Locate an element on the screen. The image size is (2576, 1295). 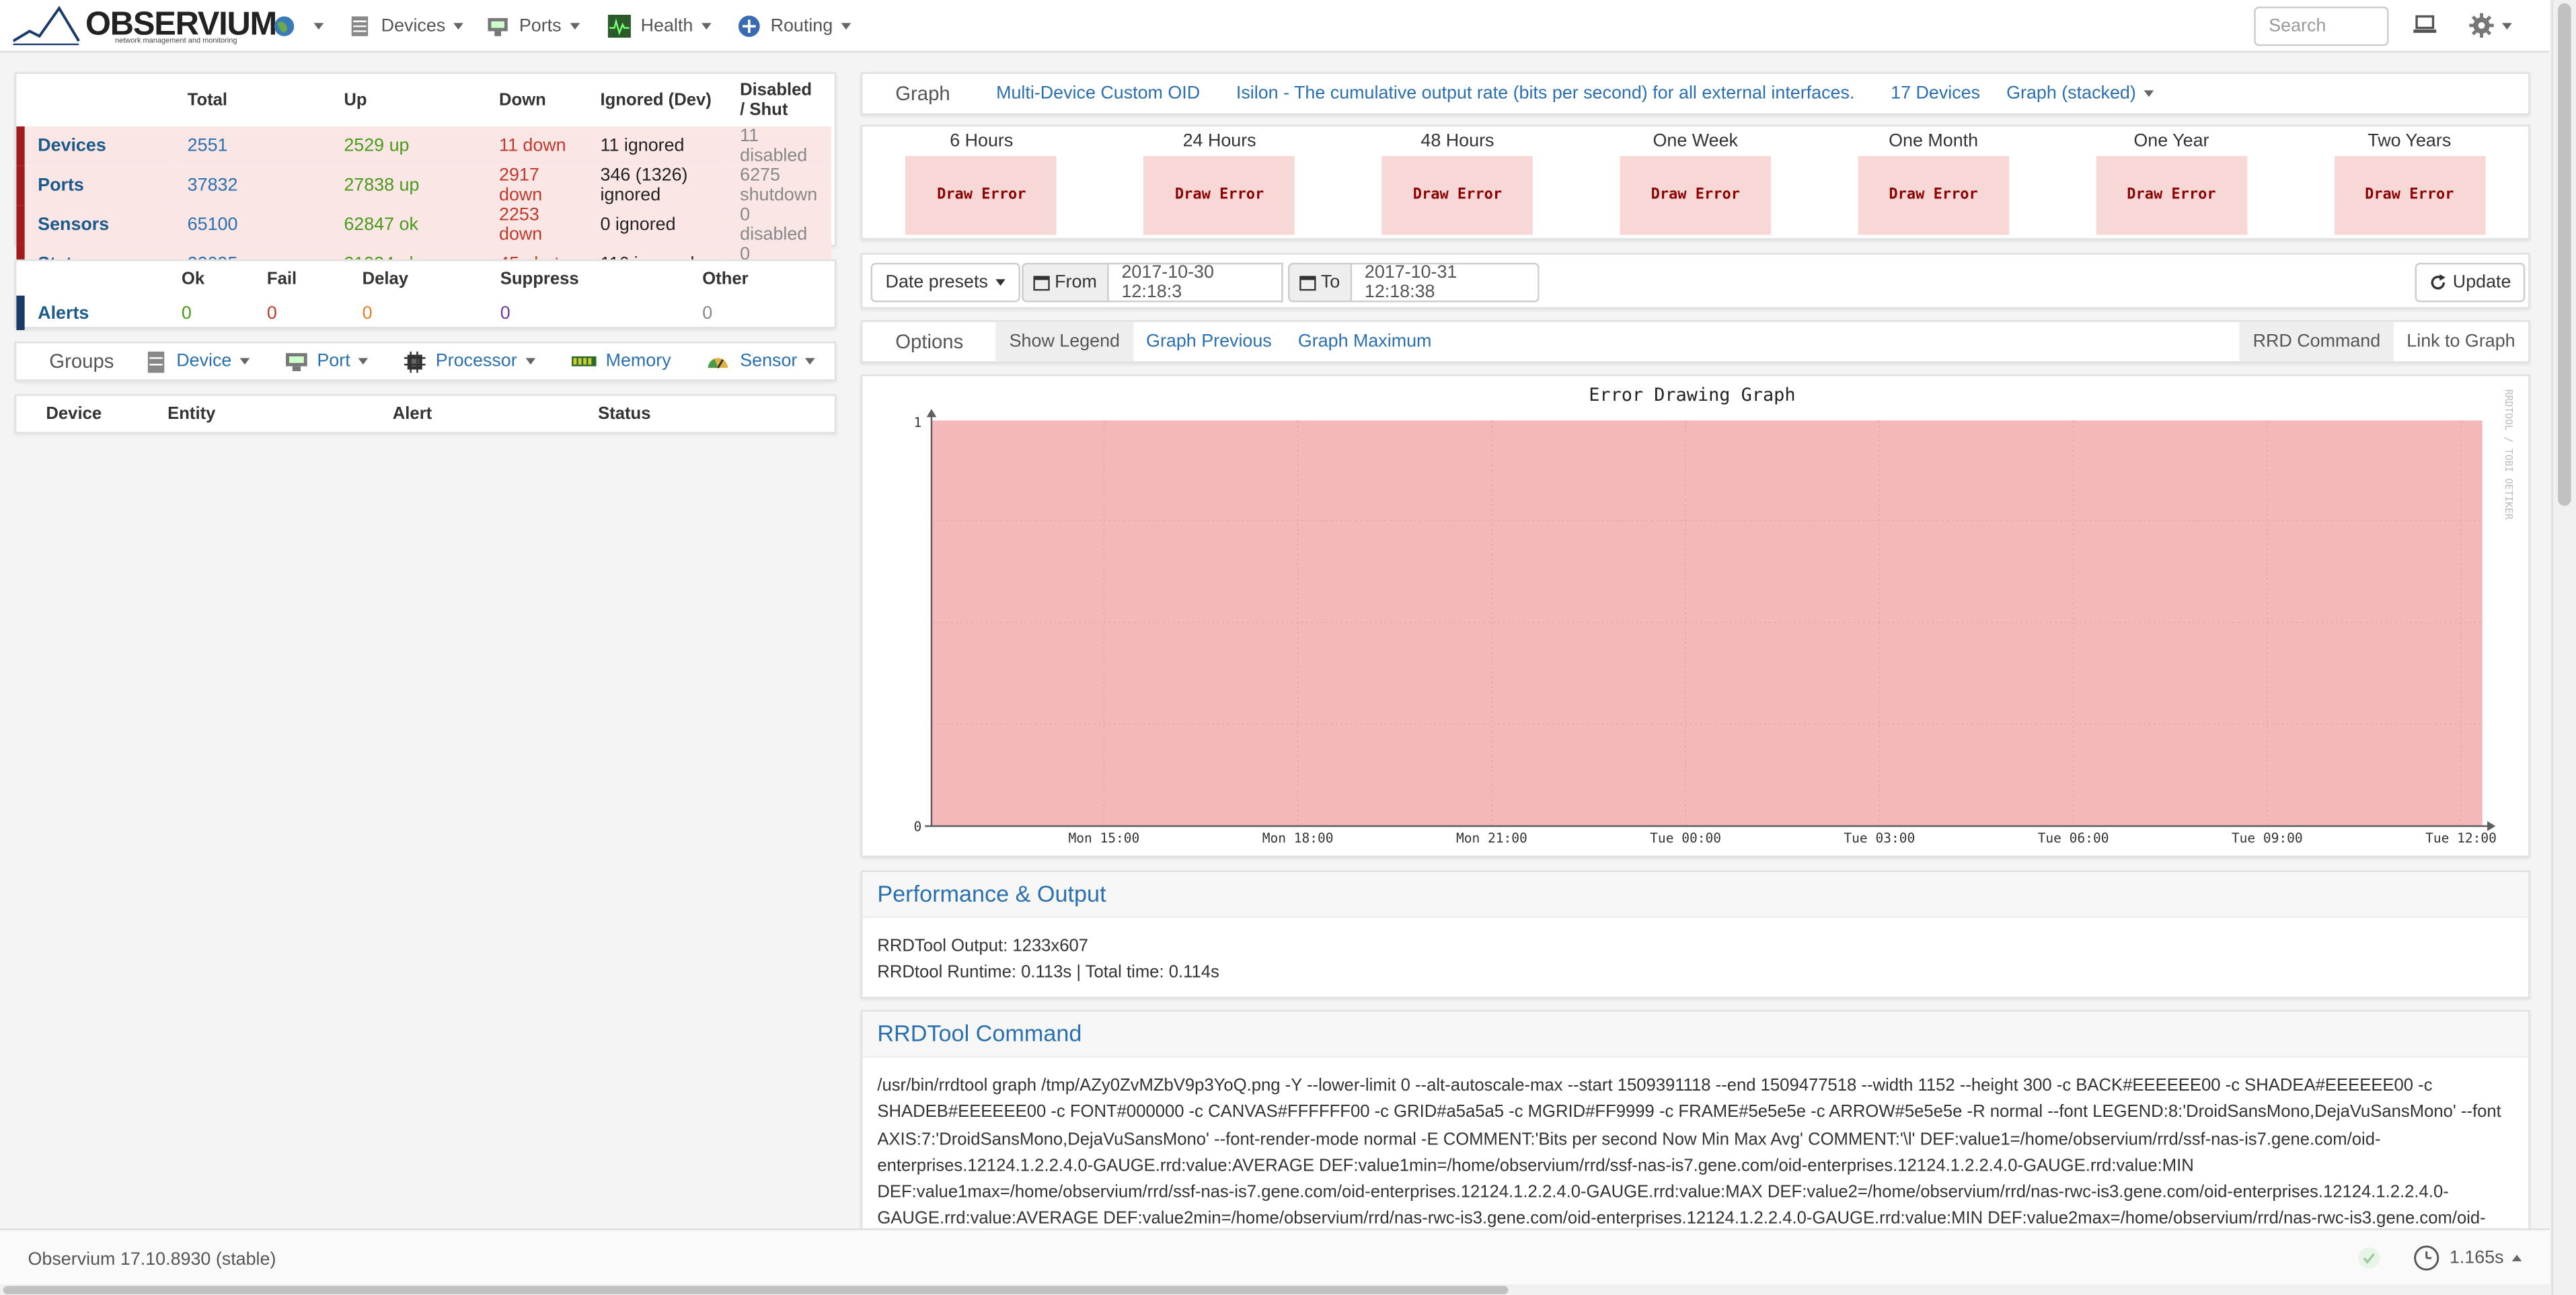
nav-menu-devices: Devices is located at coordinates (406, 26).